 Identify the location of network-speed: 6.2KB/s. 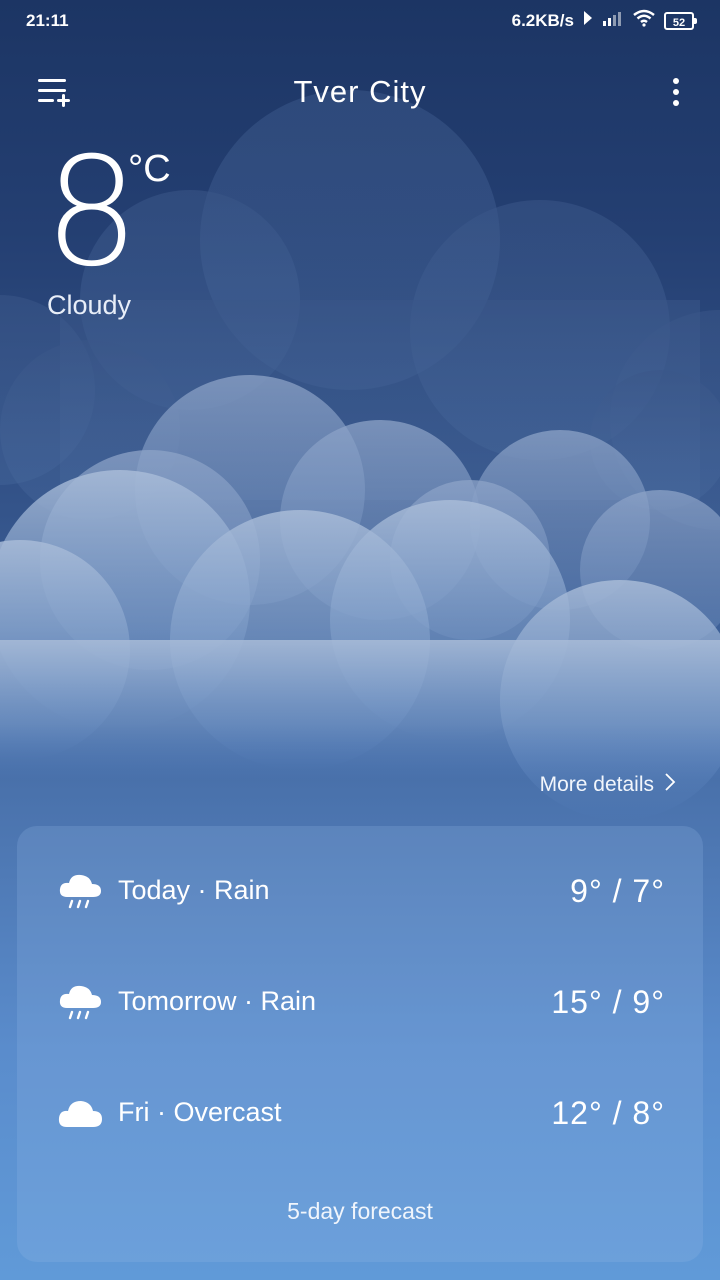
(542, 20).